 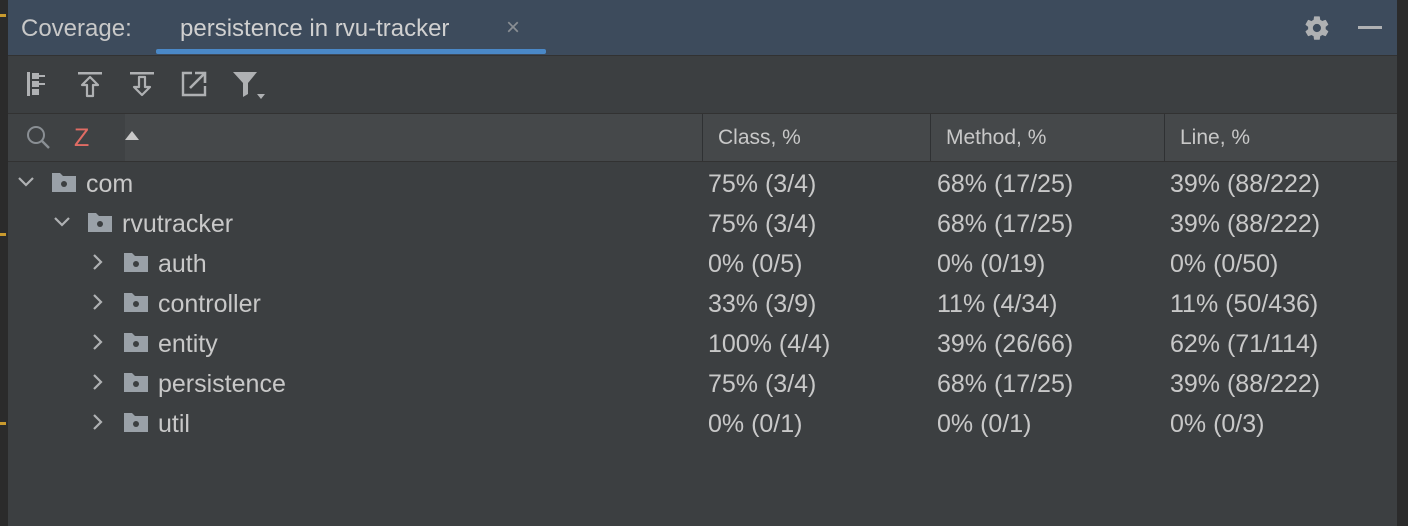 I want to click on method-coverage: 0% (0/19), so click(x=991, y=264).